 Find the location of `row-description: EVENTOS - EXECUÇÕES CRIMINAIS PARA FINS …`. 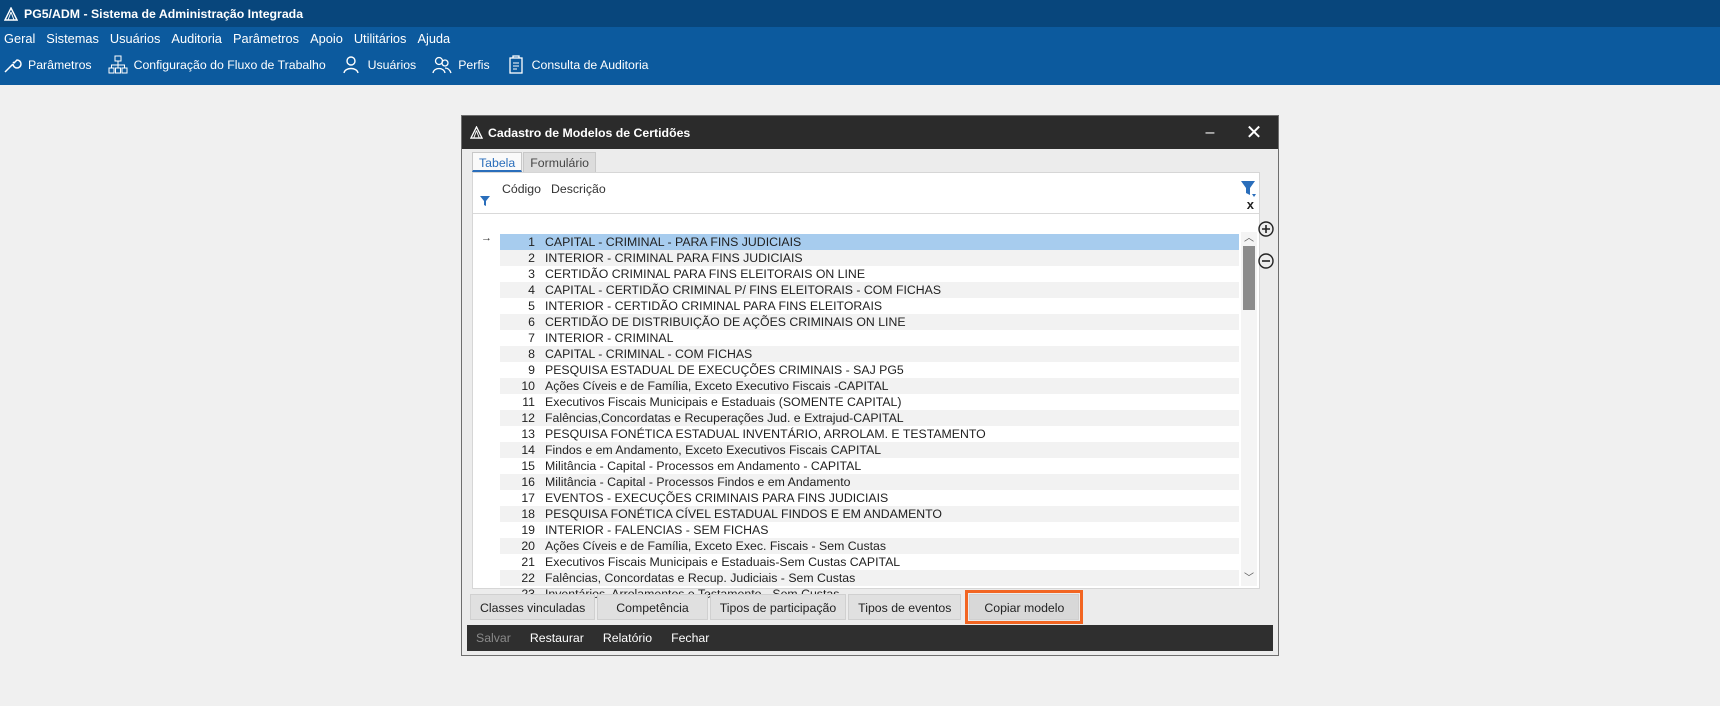

row-description: EVENTOS - EXECUÇÕES CRIMINAIS PARA FINS … is located at coordinates (717, 498).